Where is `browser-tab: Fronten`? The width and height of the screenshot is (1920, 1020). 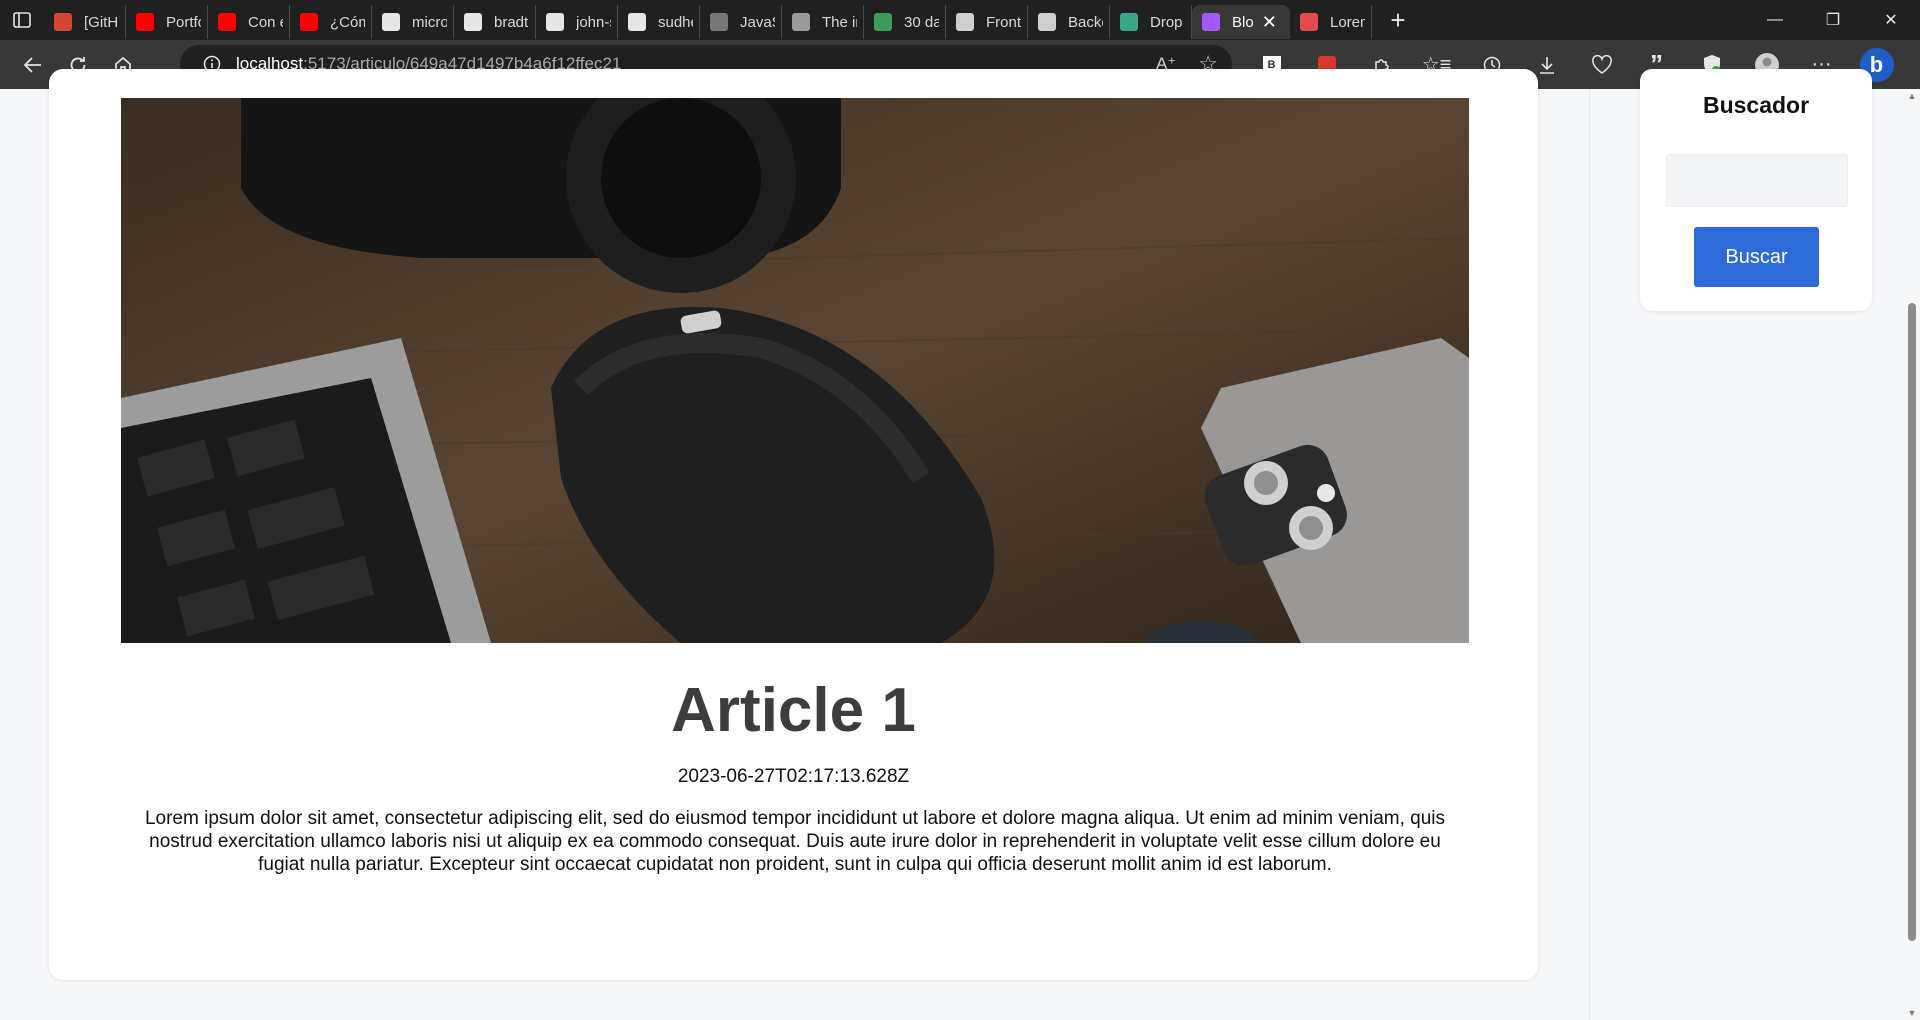 browser-tab: Fronten is located at coordinates (987, 22).